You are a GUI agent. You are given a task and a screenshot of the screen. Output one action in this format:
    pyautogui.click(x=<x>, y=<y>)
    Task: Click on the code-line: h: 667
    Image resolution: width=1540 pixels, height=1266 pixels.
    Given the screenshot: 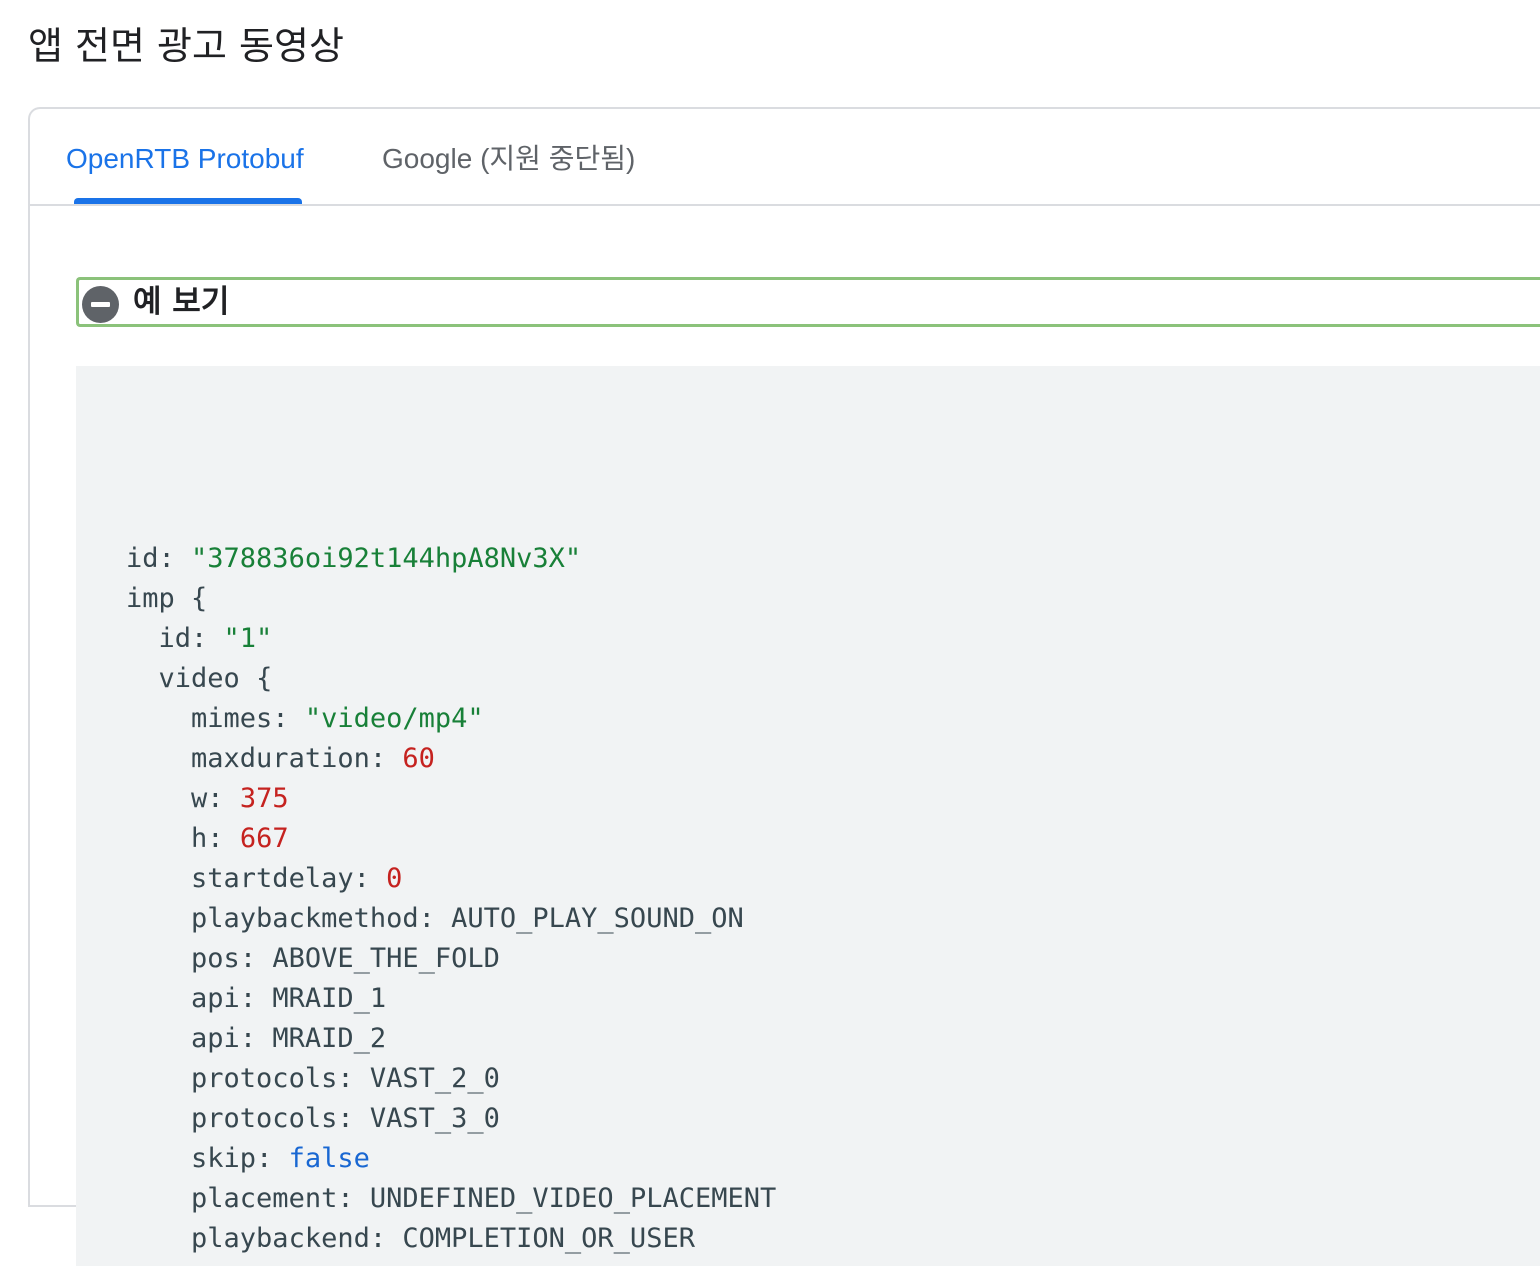 What is the action you would take?
    pyautogui.click(x=207, y=839)
    